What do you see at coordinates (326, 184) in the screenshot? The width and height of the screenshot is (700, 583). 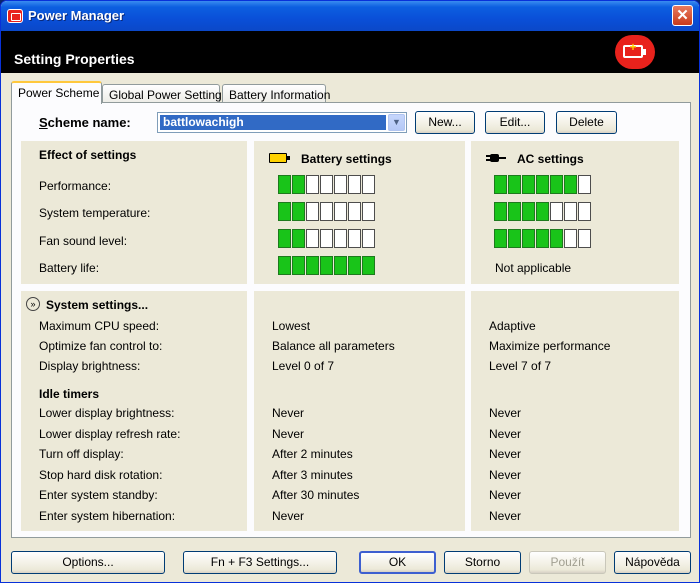 I see `performance-battery-meter` at bounding box center [326, 184].